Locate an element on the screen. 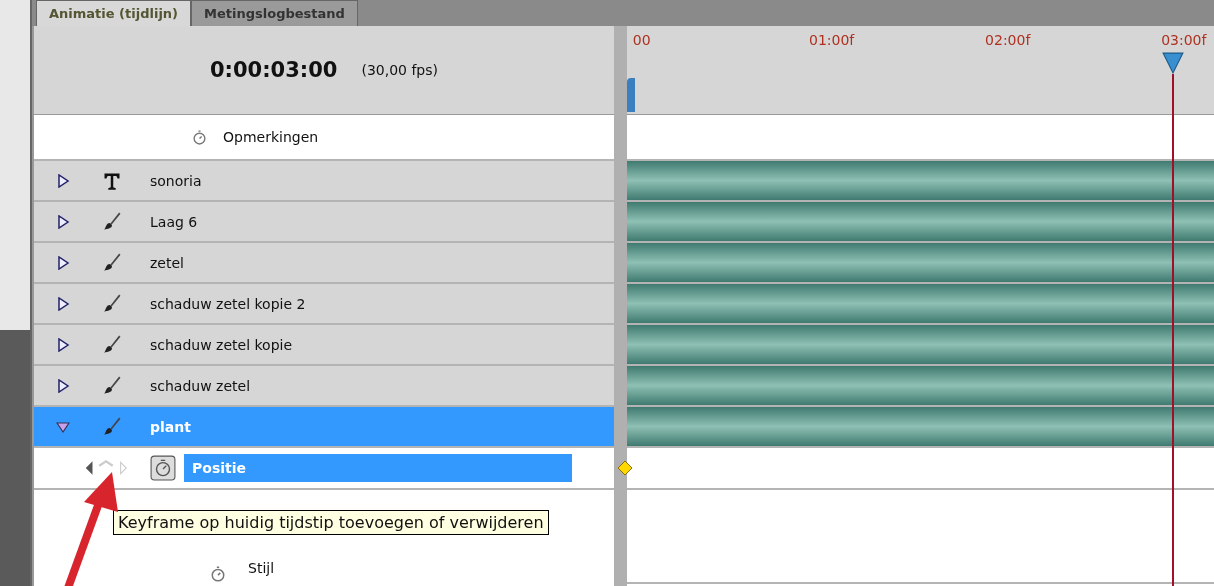  ruler-label: 00 is located at coordinates (641, 40).